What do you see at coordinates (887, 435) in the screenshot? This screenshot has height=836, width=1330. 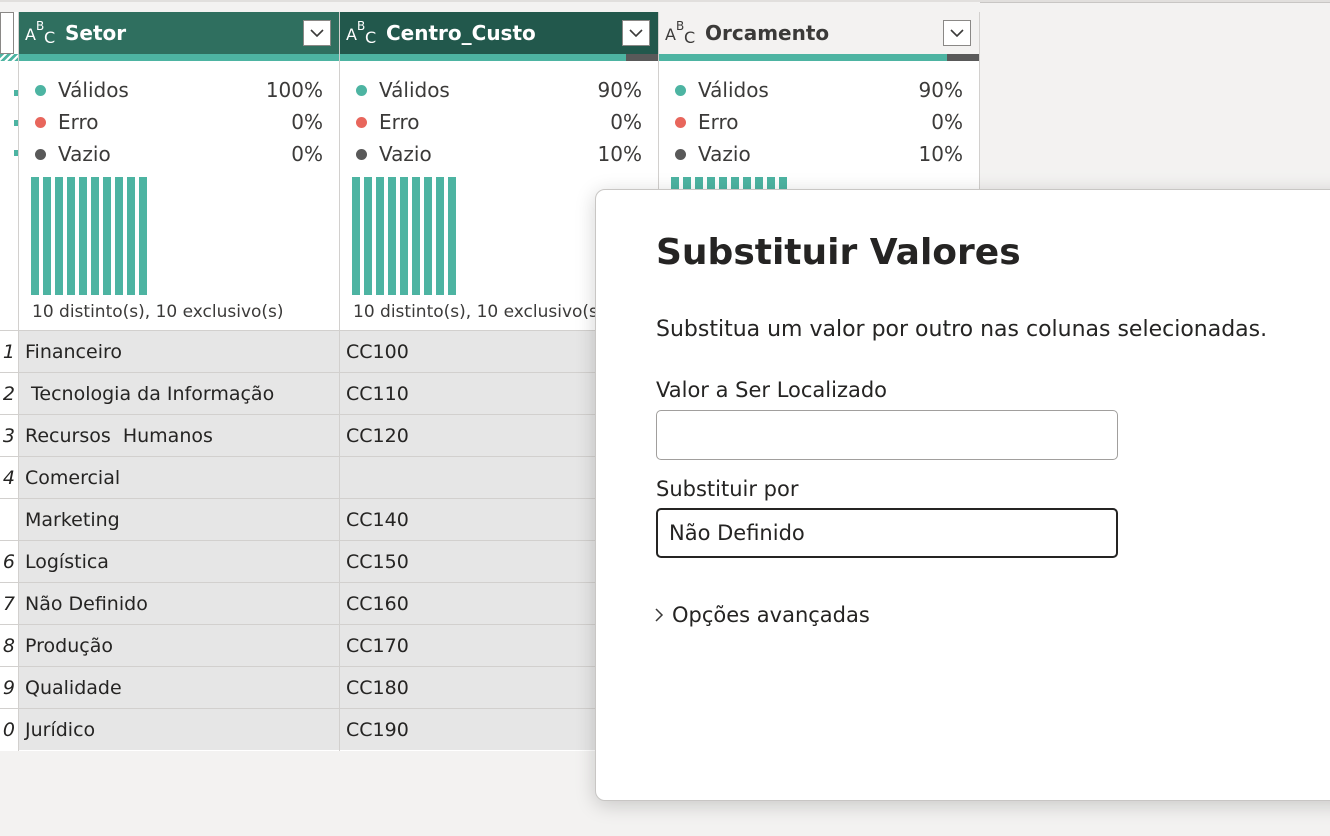 I see `find-value-input` at bounding box center [887, 435].